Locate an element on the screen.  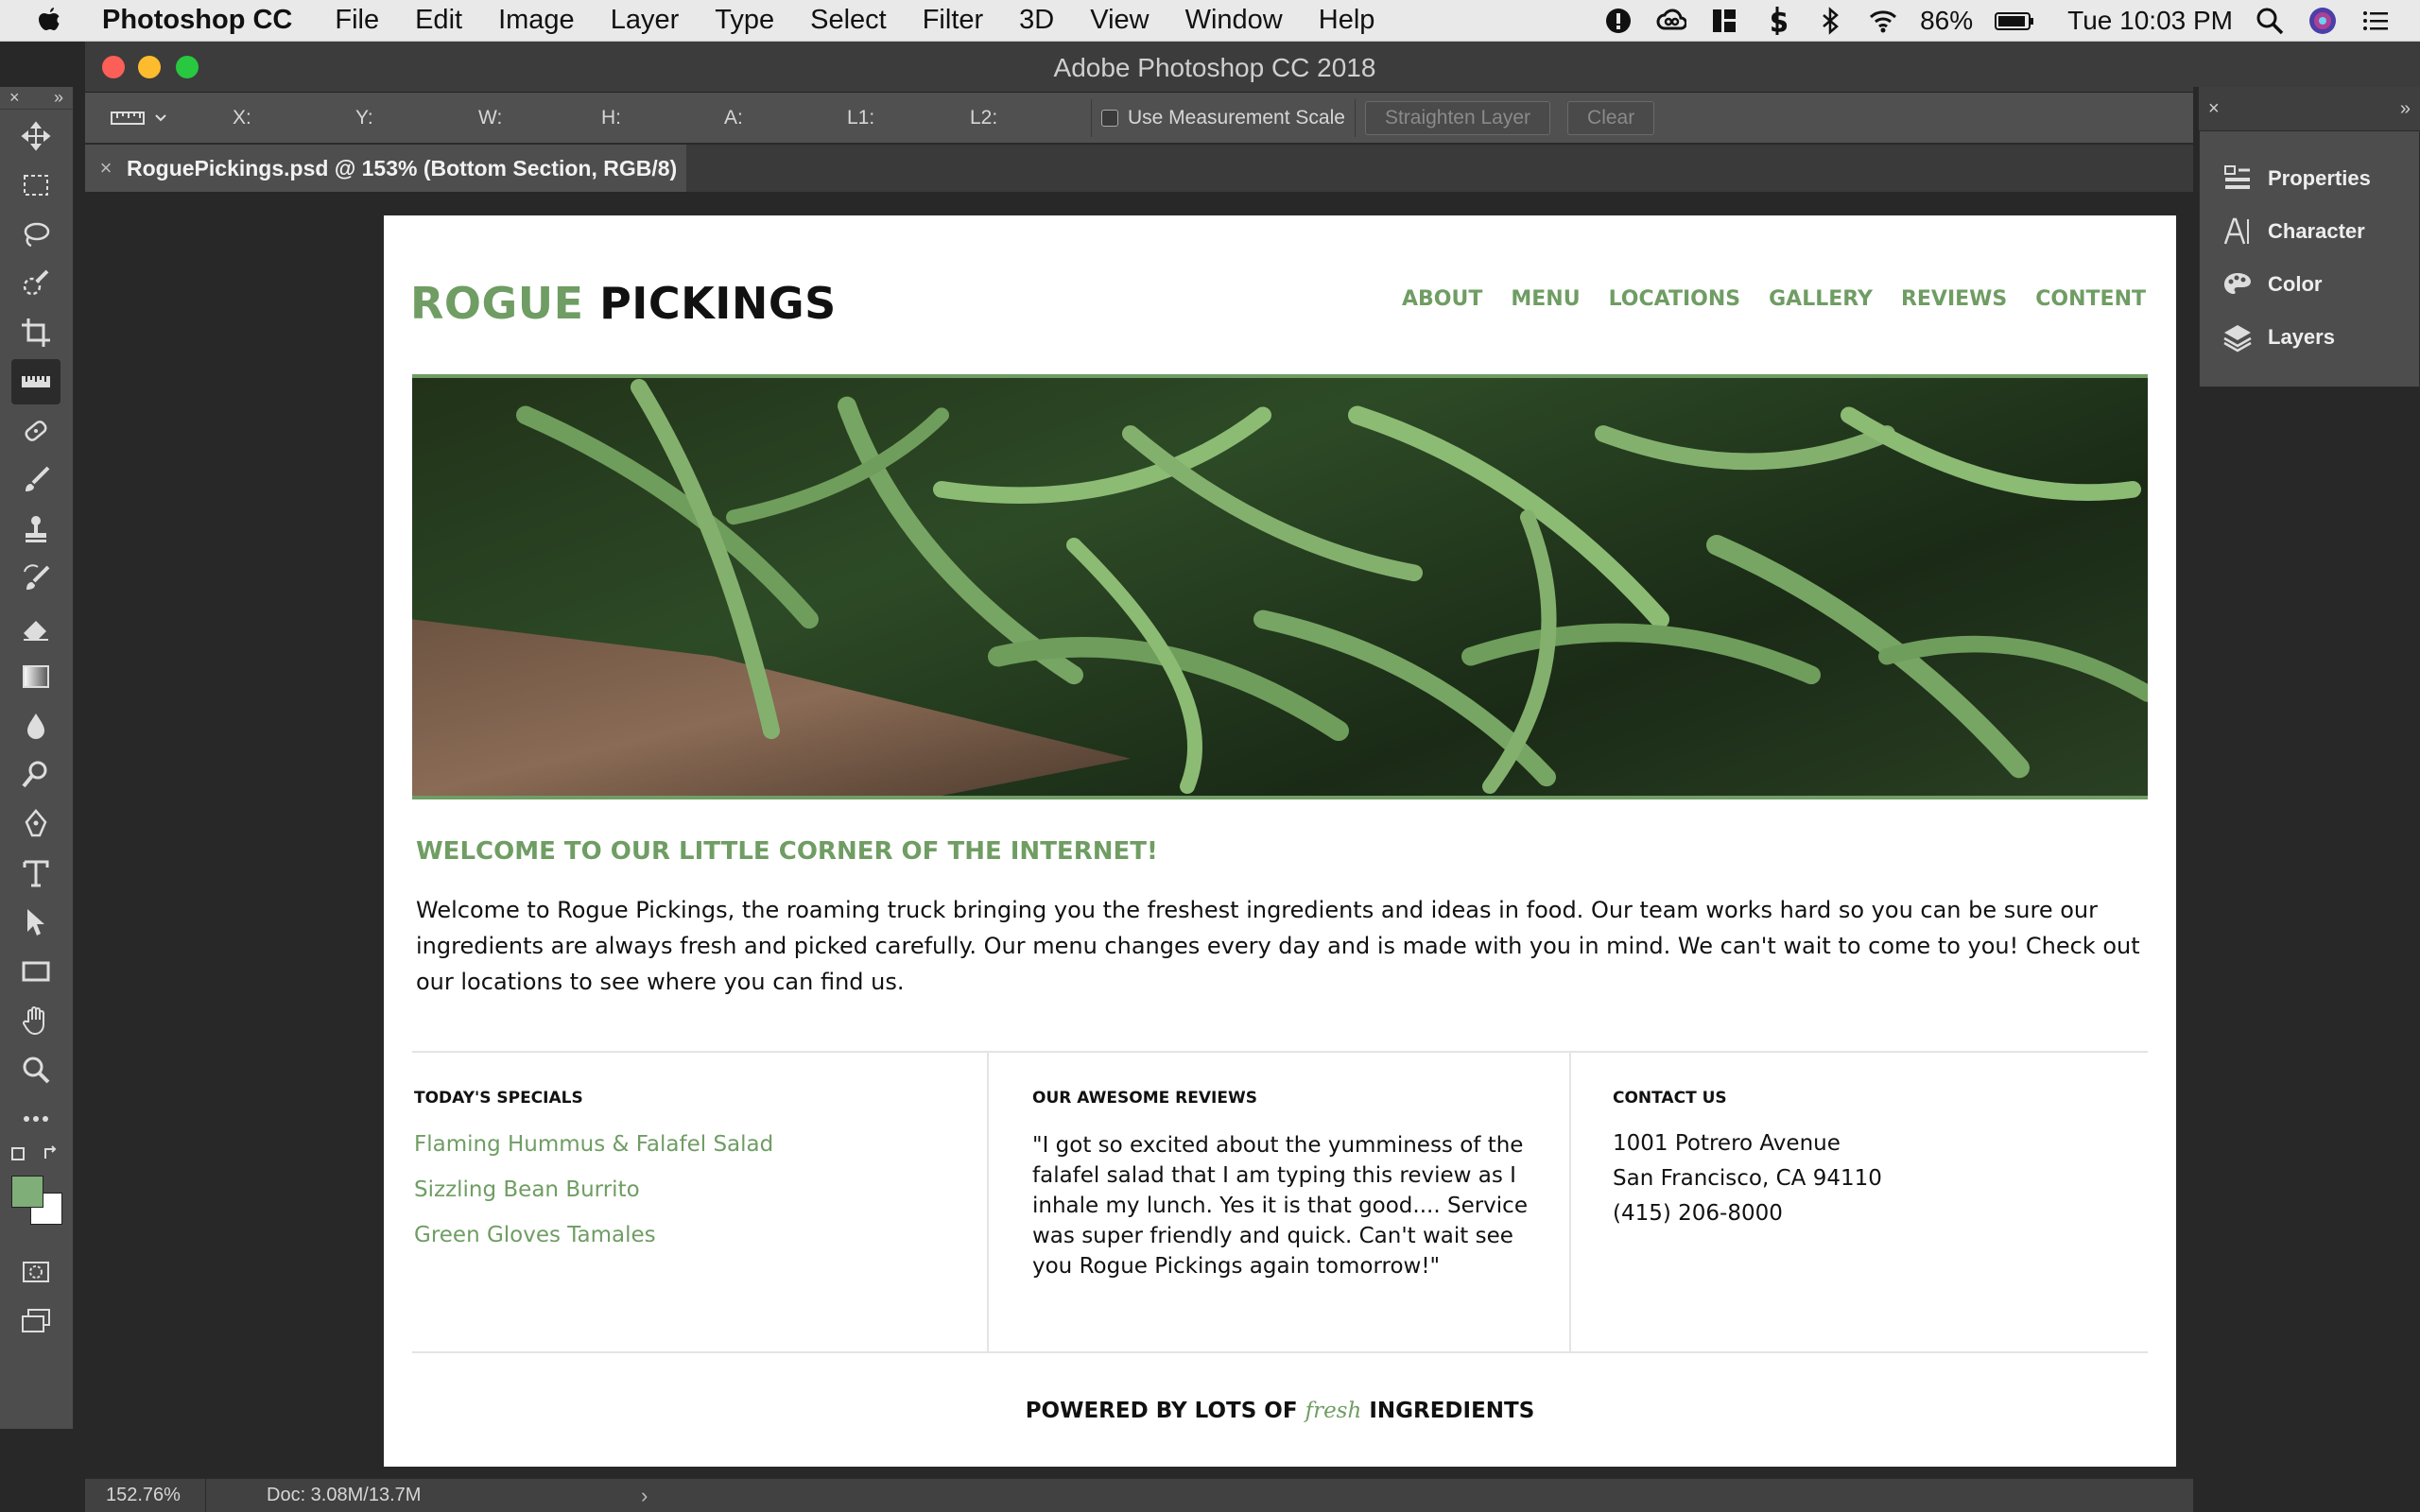
nav-about: ABOUT is located at coordinates (1442, 299).